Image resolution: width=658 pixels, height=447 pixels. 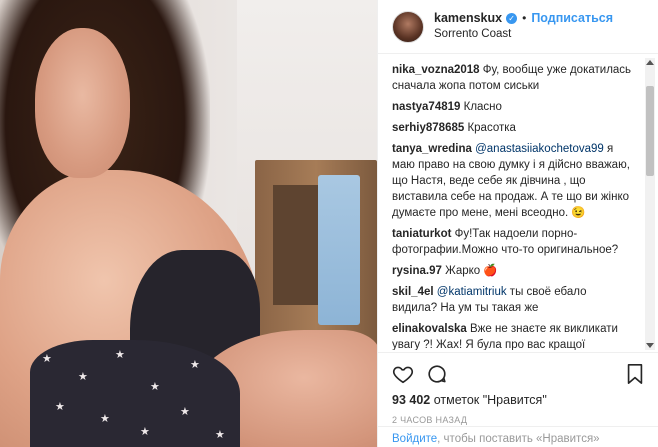 I want to click on scroll-down-arrow-icon, so click(x=650, y=345).